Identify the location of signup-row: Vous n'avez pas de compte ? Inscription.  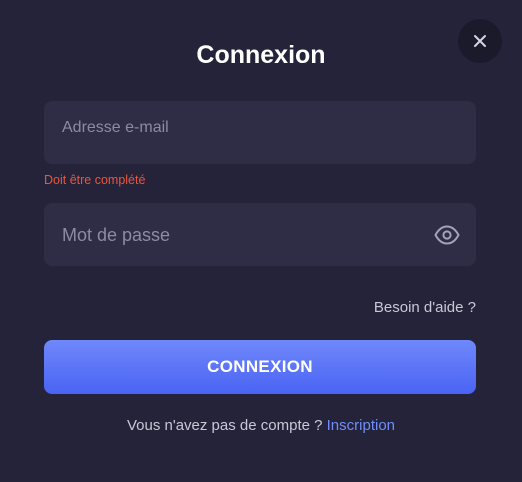
(261, 426).